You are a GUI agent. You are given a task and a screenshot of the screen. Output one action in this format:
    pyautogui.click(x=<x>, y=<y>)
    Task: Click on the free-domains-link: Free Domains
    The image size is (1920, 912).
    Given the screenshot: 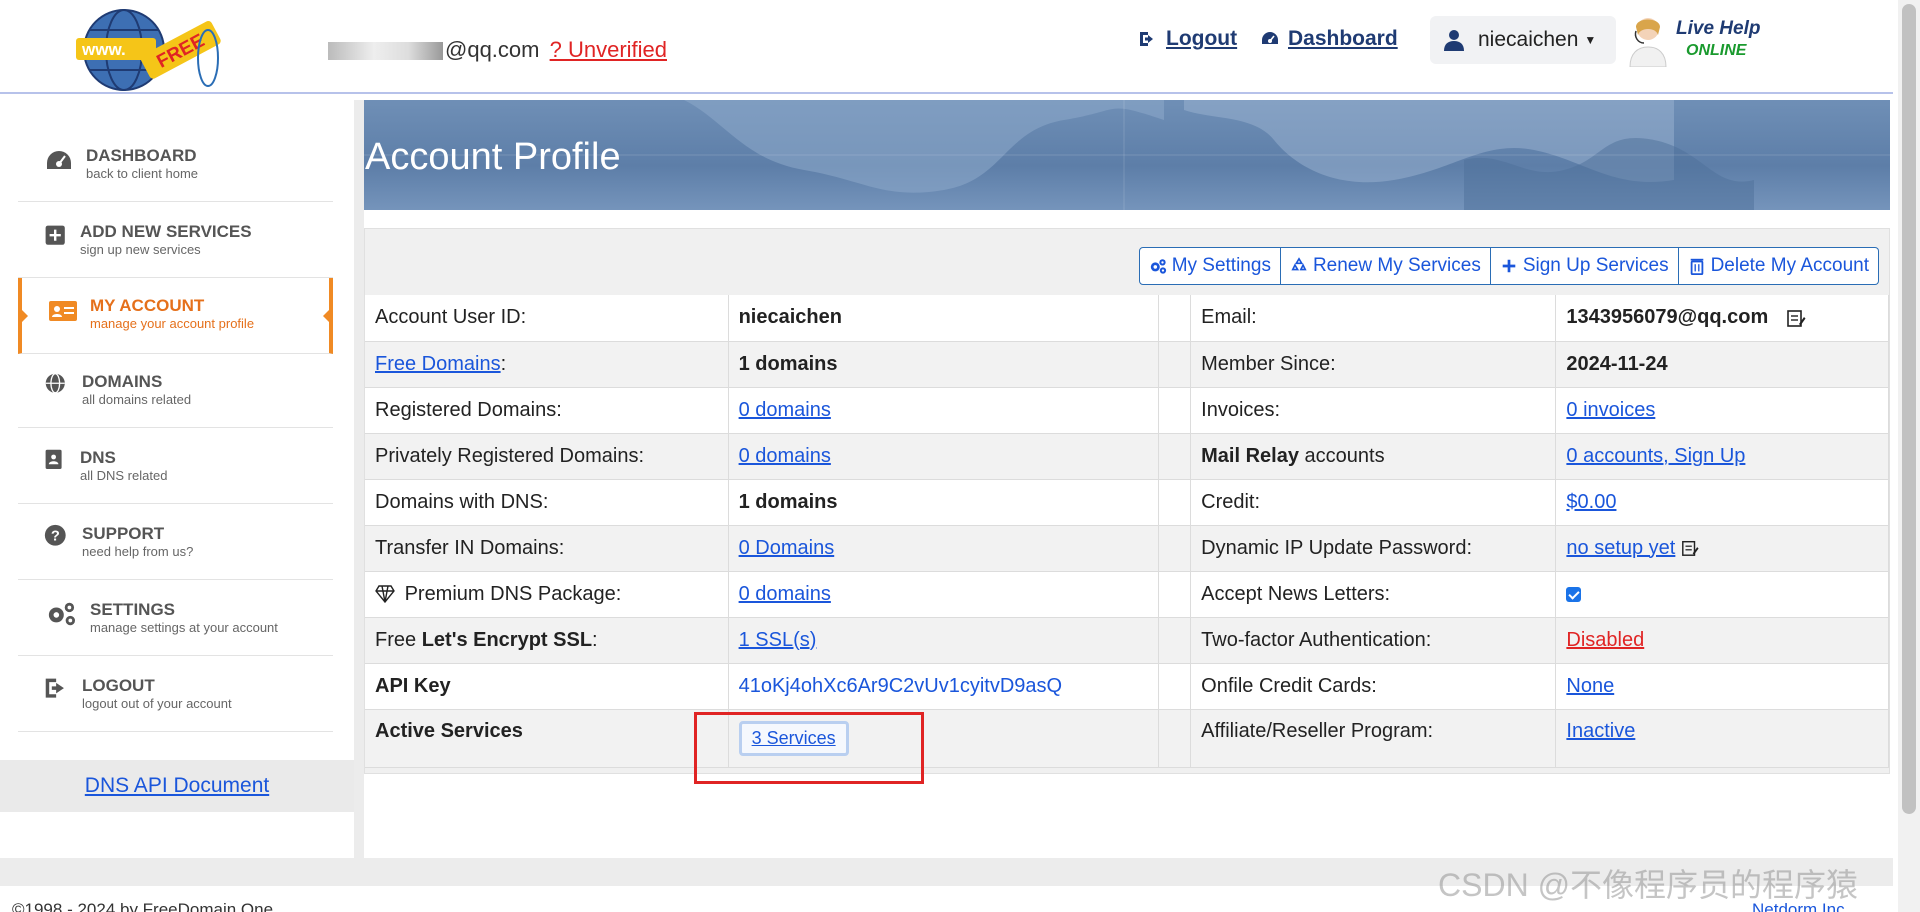 What is the action you would take?
    pyautogui.click(x=438, y=364)
    